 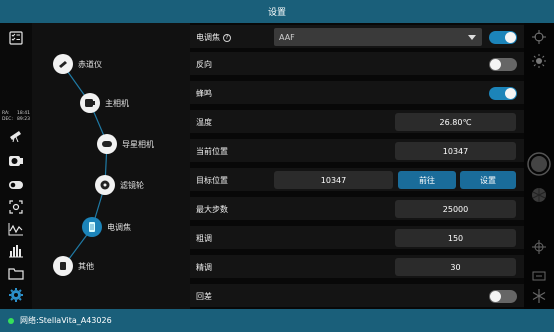 What do you see at coordinates (204, 238) in the screenshot?
I see `coarse-label: 粗调` at bounding box center [204, 238].